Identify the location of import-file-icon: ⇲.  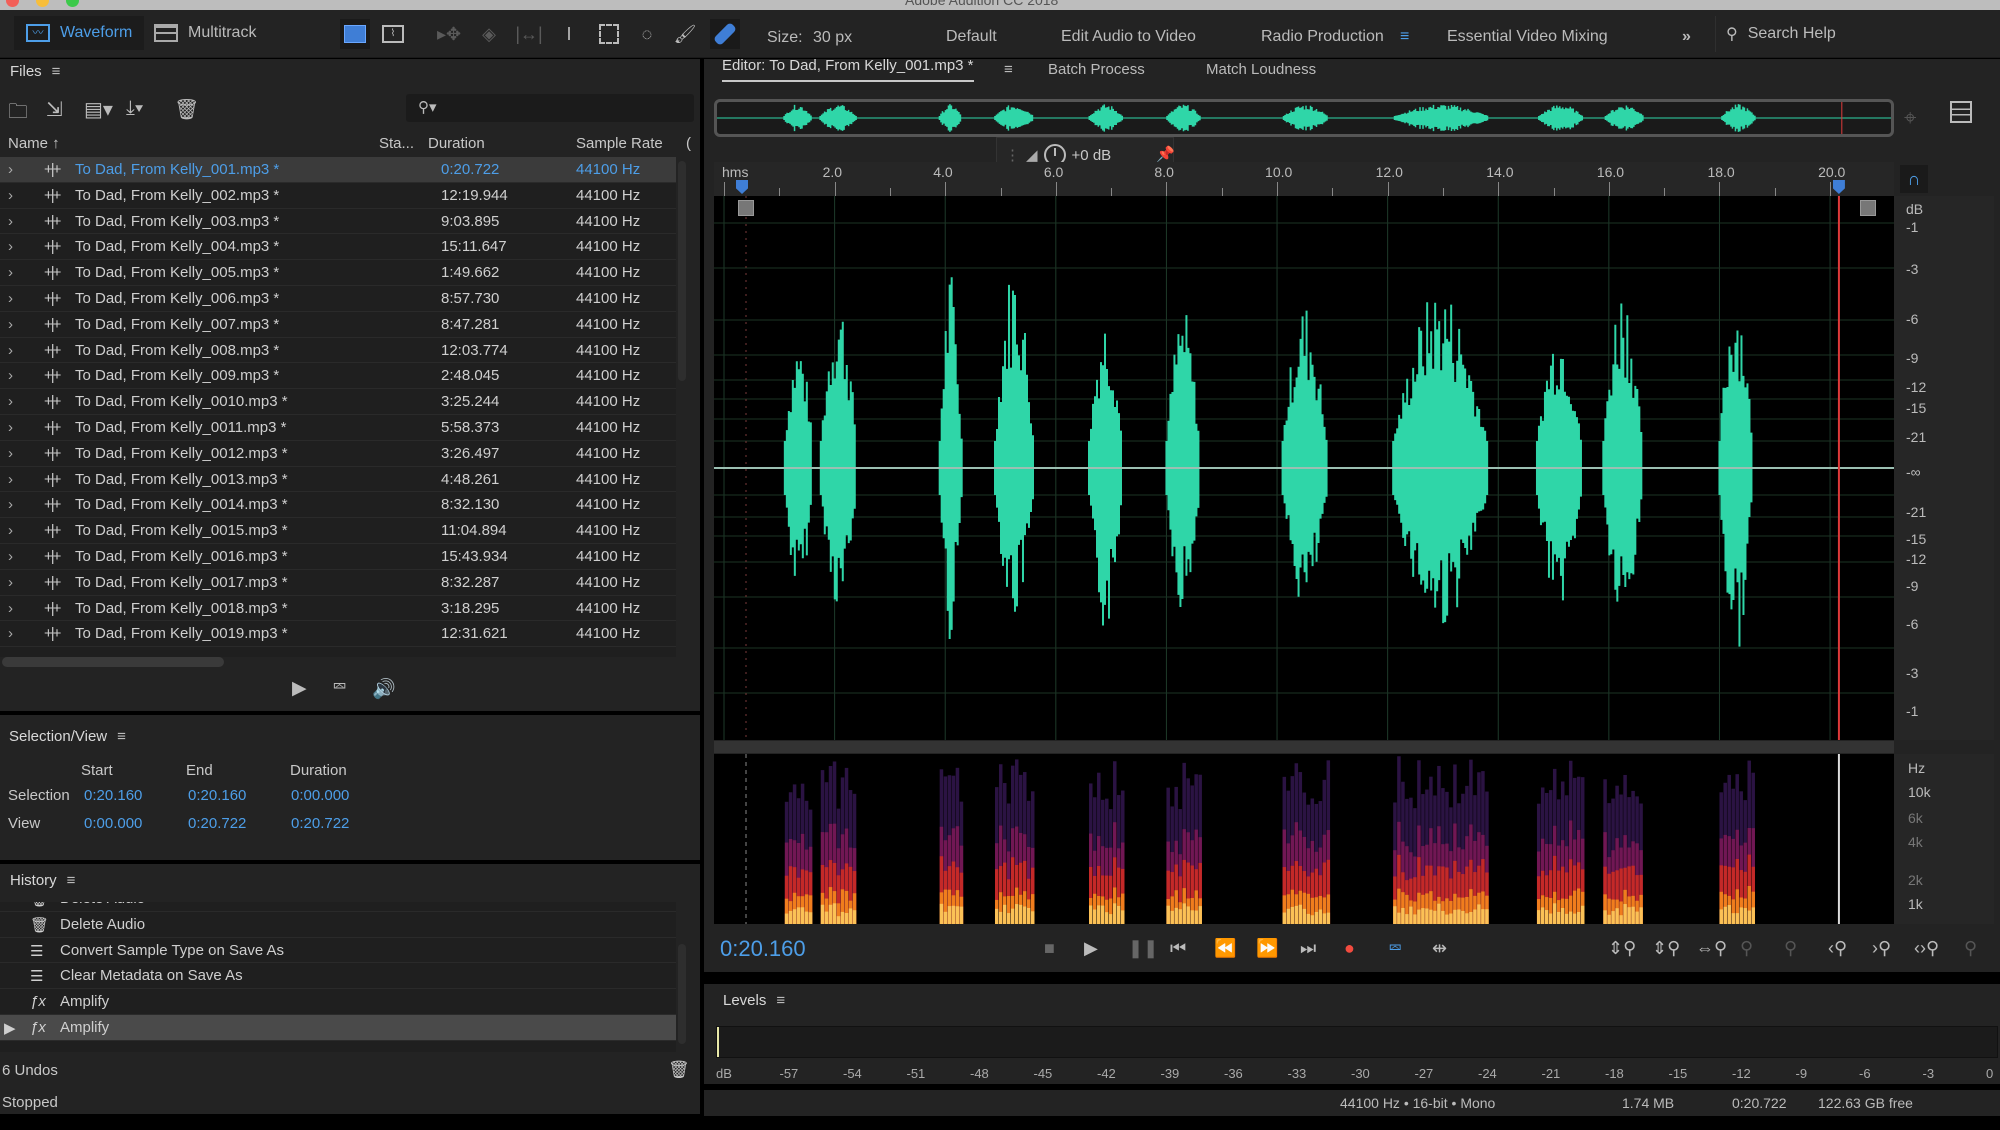
(54, 109).